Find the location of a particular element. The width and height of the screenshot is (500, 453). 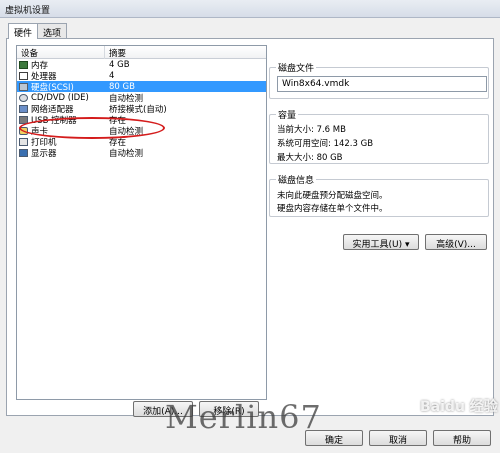

window-title-bar: 虚拟机设置 is located at coordinates (250, 9).